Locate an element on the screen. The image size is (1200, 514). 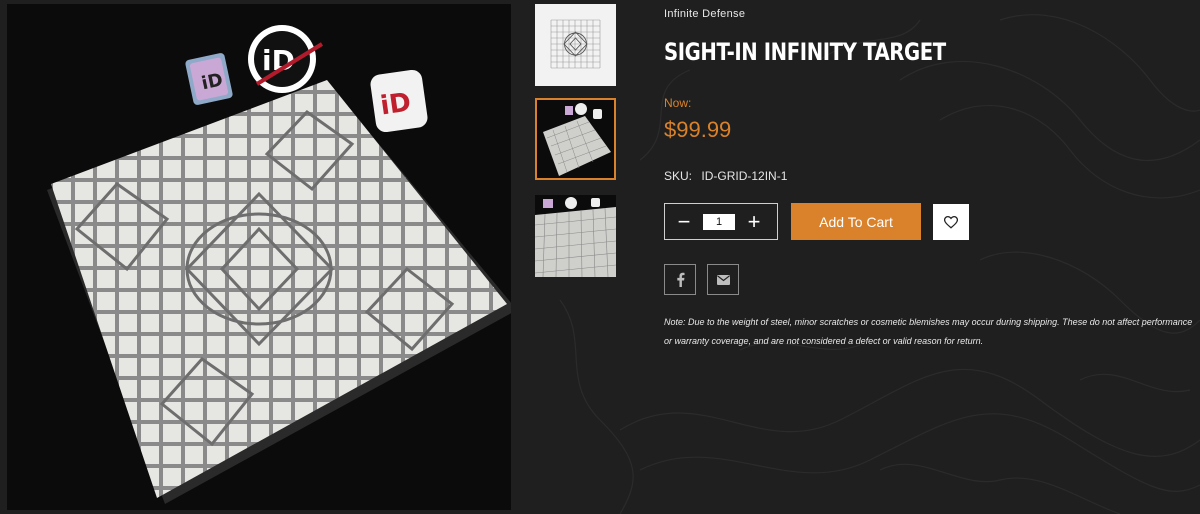
target-stickers-image is located at coordinates (575, 139).